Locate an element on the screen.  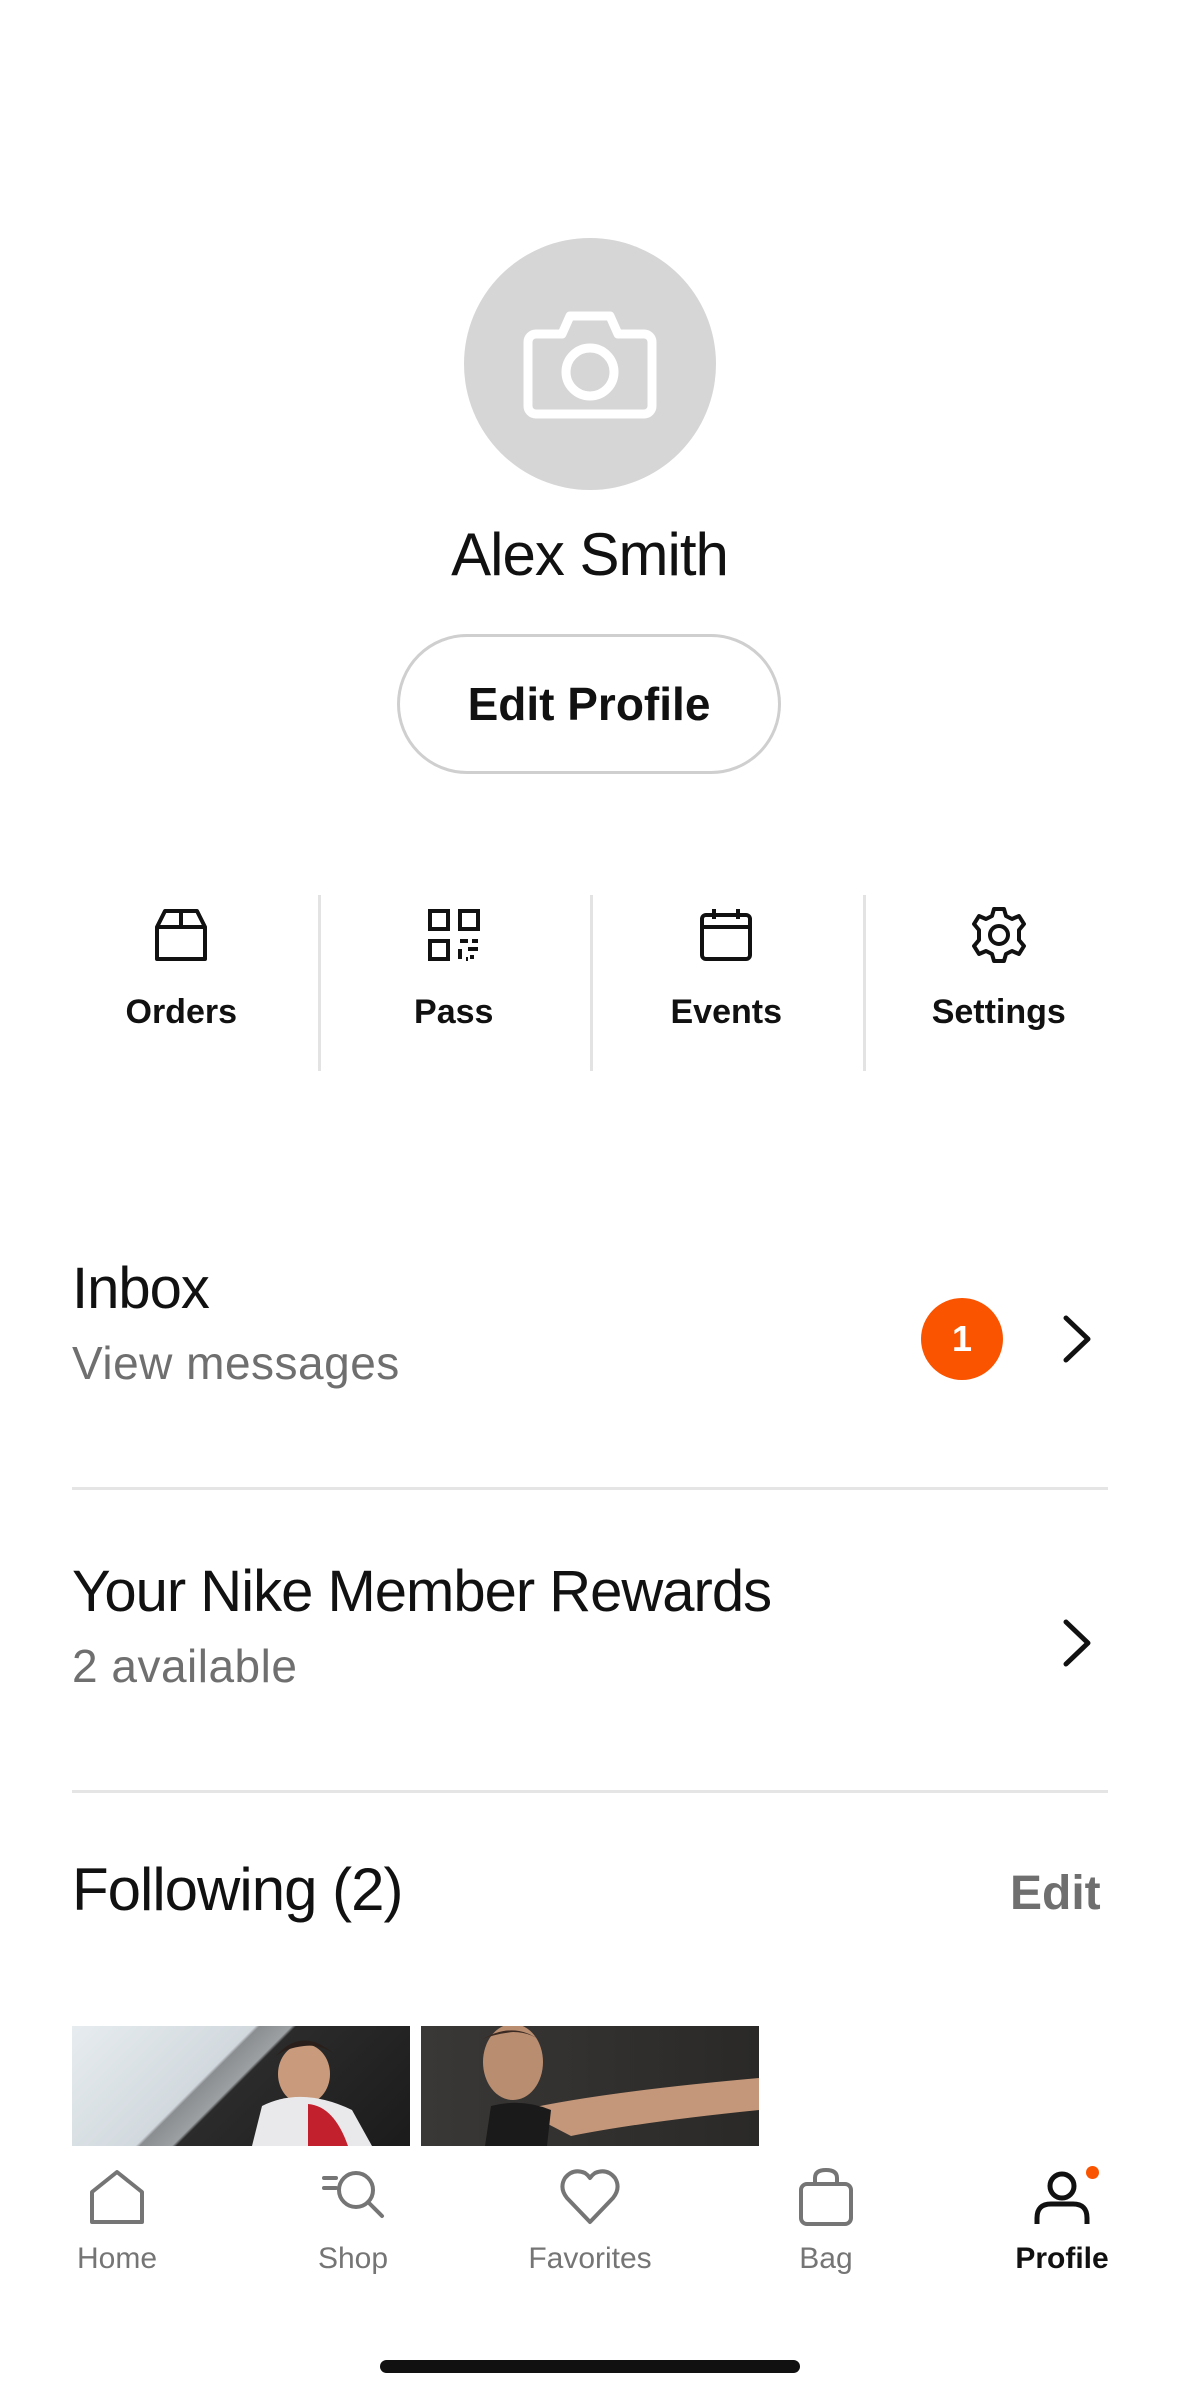
edit-profile-button: Edit Profile is located at coordinates (589, 704).